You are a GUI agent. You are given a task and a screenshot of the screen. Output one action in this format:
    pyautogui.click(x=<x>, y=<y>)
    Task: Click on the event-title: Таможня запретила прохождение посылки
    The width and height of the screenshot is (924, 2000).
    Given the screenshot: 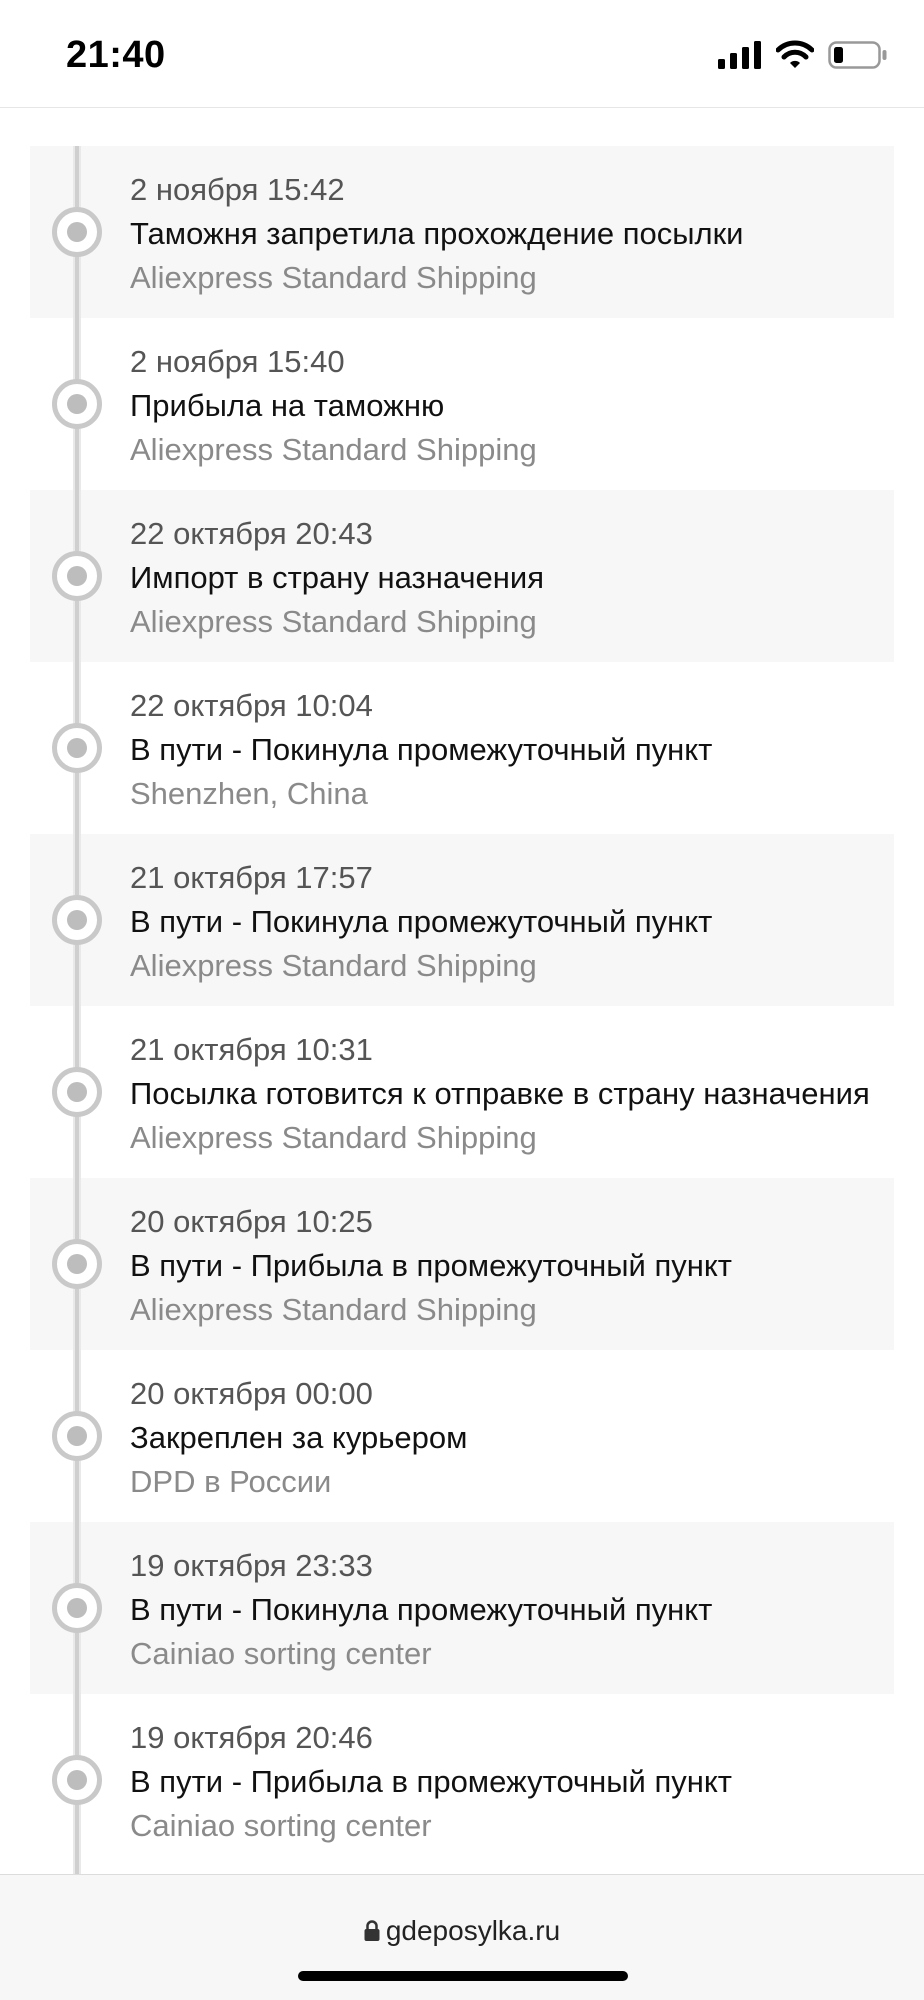 What is the action you would take?
    pyautogui.click(x=437, y=233)
    